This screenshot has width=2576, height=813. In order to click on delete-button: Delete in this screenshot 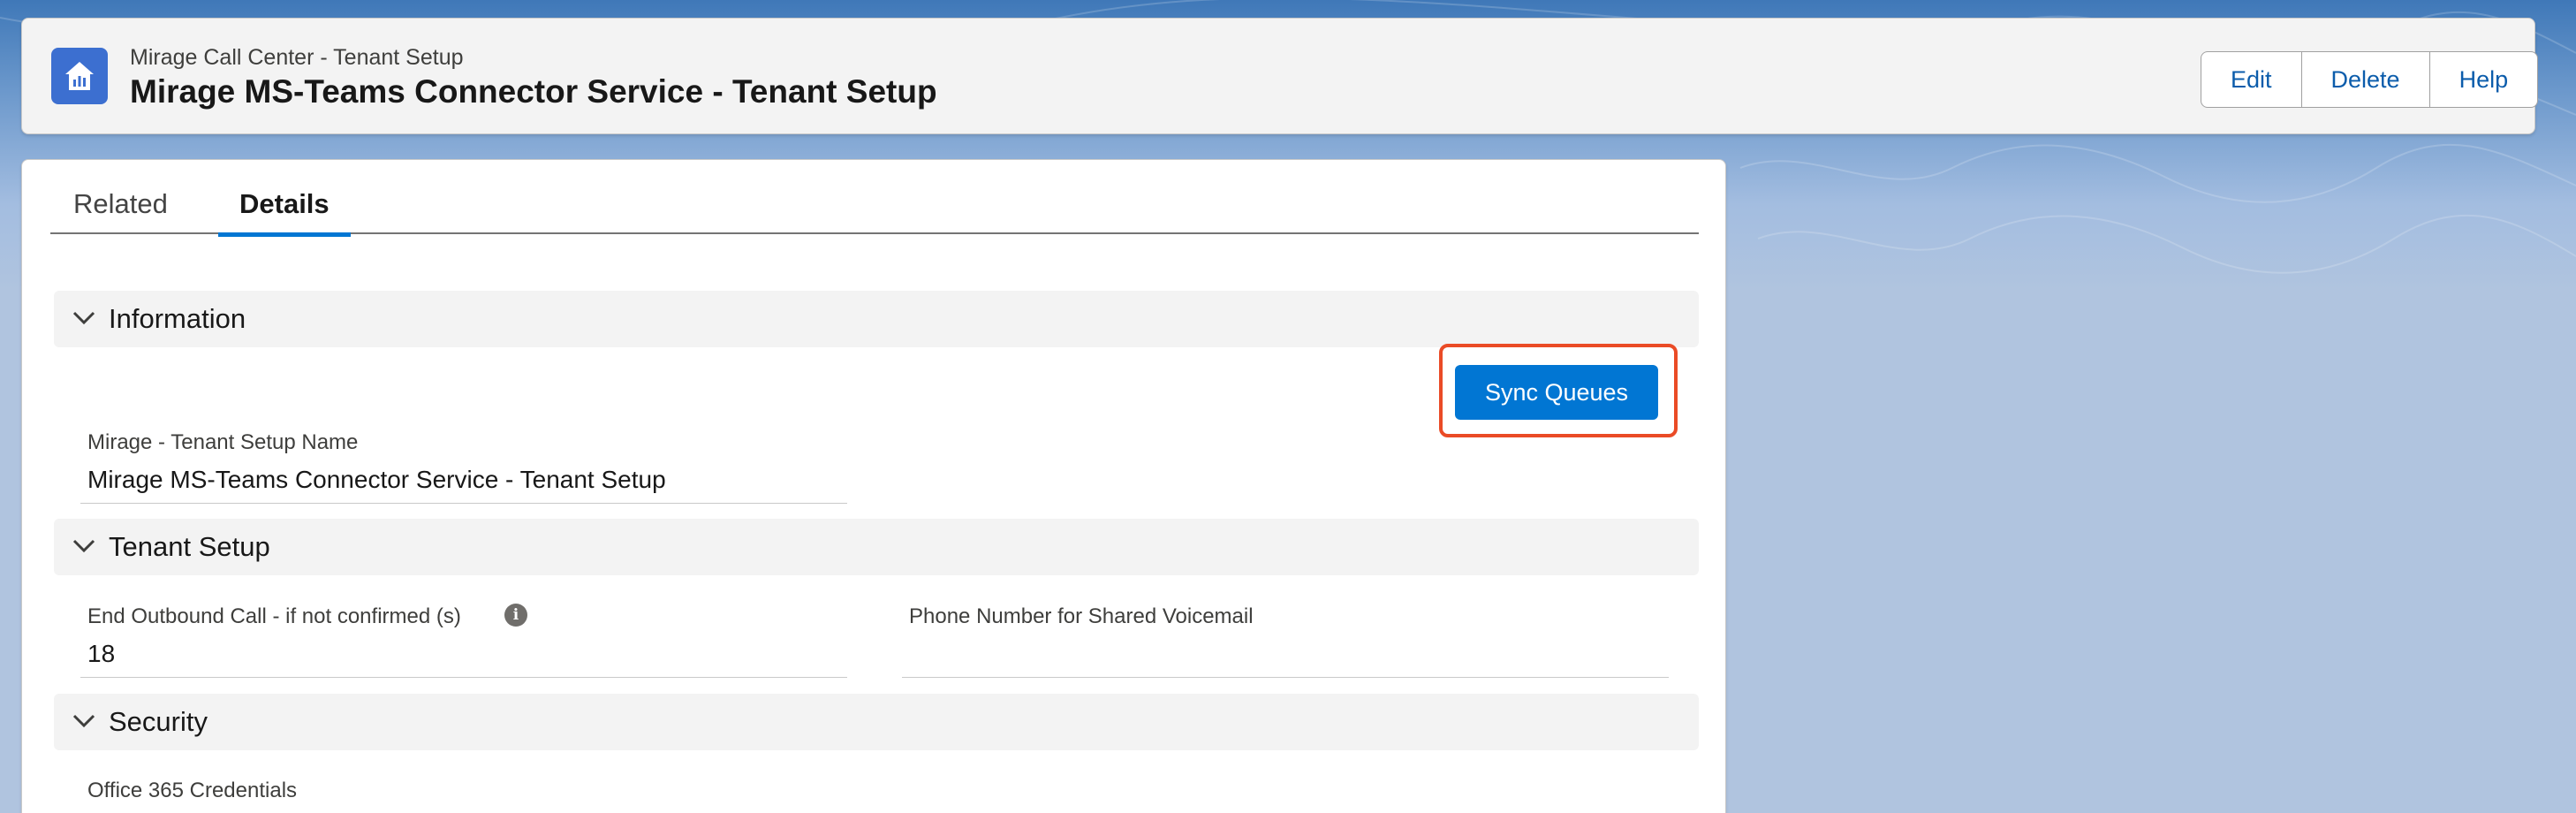, I will do `click(2366, 79)`.